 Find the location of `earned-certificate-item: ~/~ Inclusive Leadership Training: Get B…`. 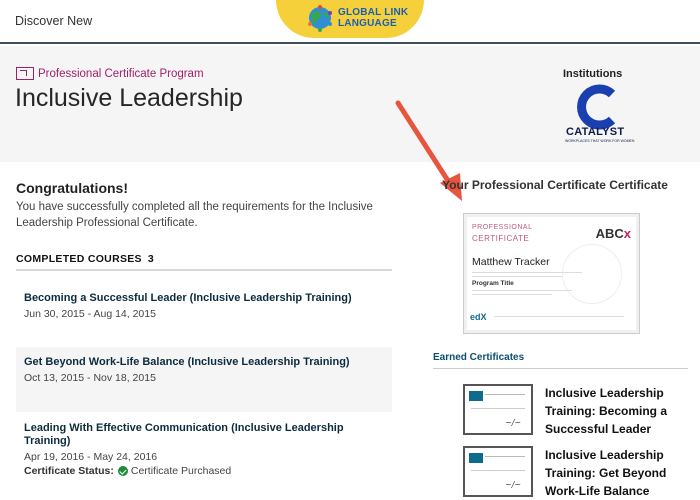

earned-certificate-item: ~/~ Inclusive Leadership Training: Get B… is located at coordinates (578, 473).